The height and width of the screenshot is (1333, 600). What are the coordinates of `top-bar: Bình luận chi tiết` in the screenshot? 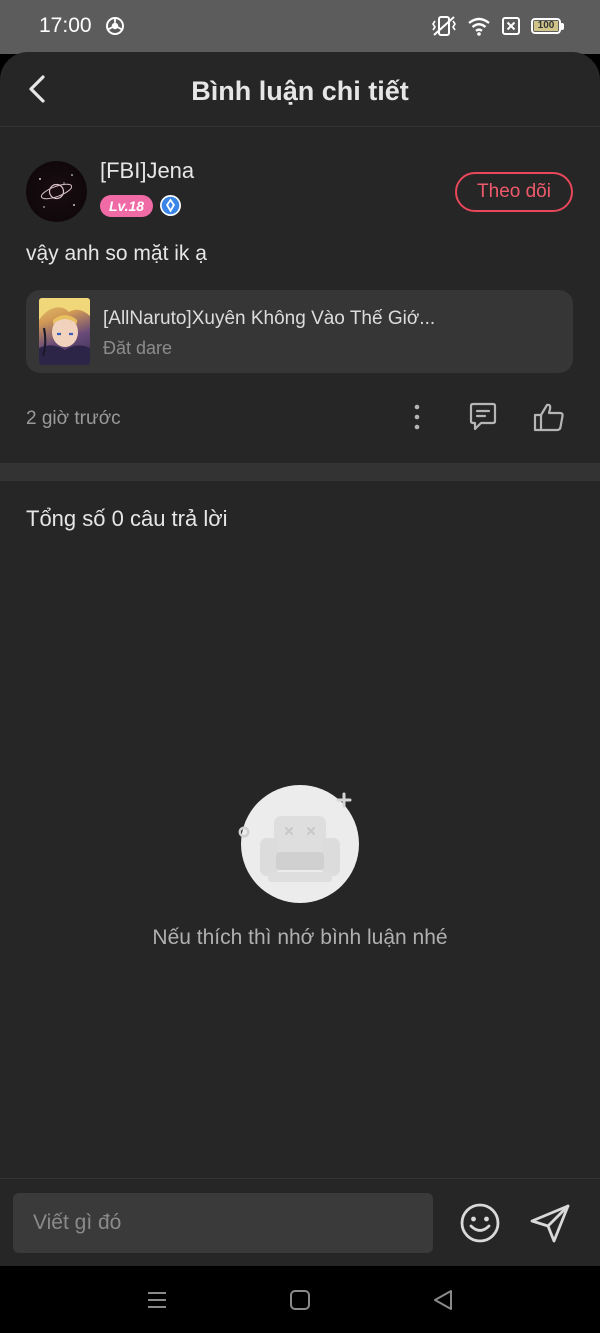 It's located at (300, 89).